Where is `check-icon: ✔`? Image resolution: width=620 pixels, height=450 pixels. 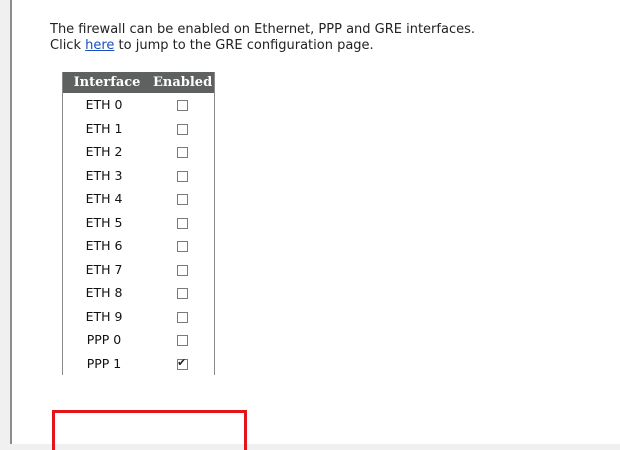
check-icon: ✔ is located at coordinates (182, 362).